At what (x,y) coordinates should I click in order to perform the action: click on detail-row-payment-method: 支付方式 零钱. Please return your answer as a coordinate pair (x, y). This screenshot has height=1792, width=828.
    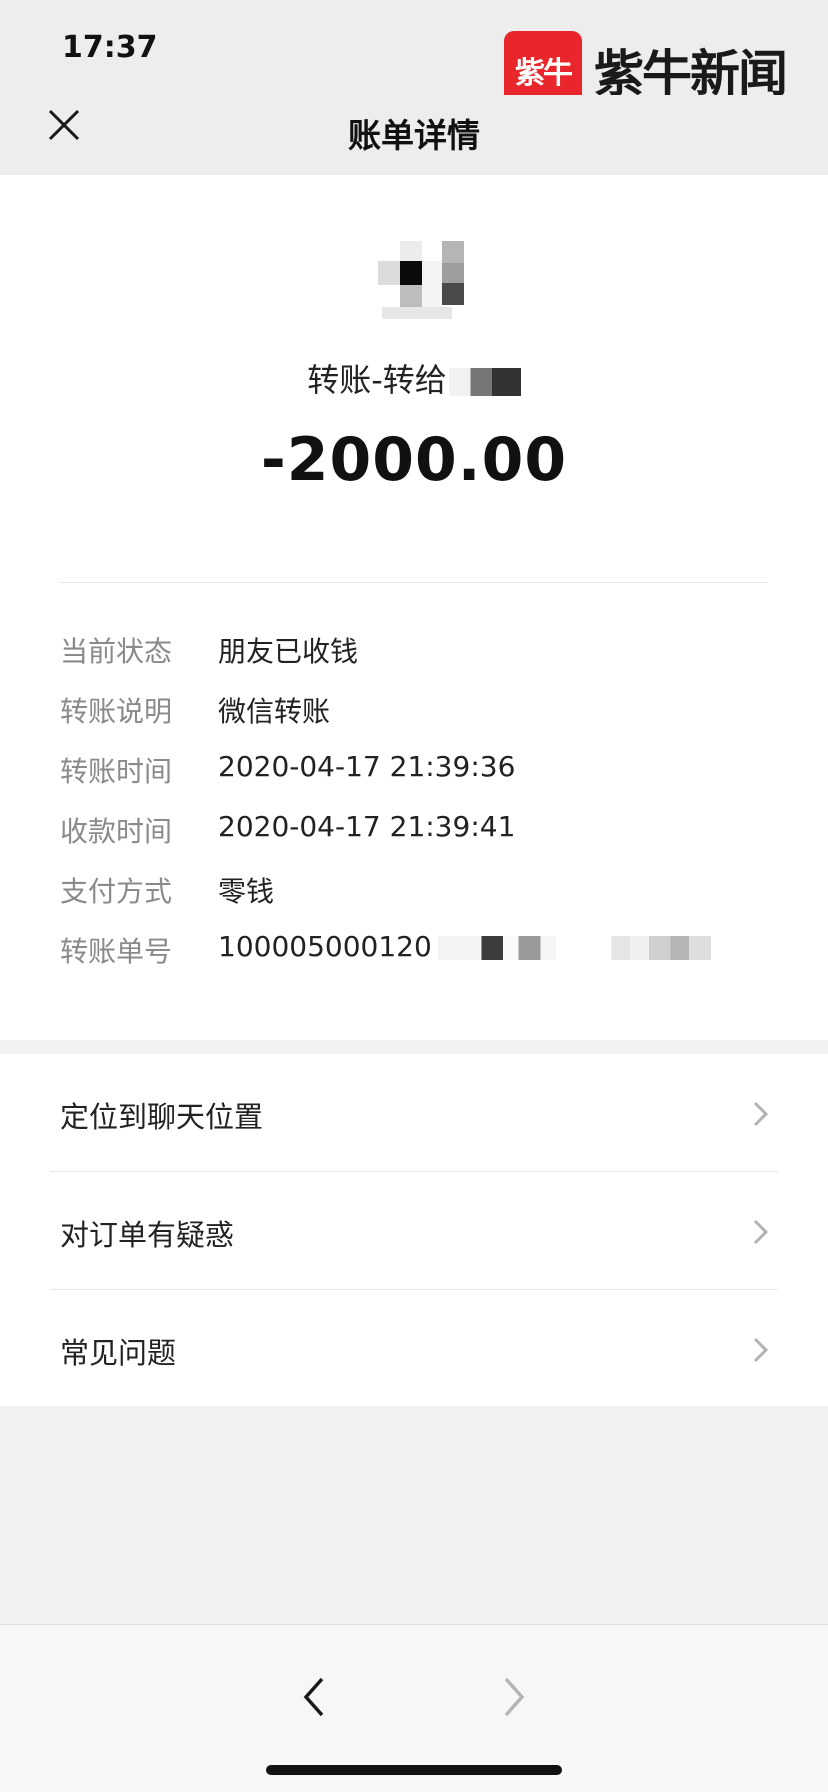
    Looking at the image, I should click on (414, 890).